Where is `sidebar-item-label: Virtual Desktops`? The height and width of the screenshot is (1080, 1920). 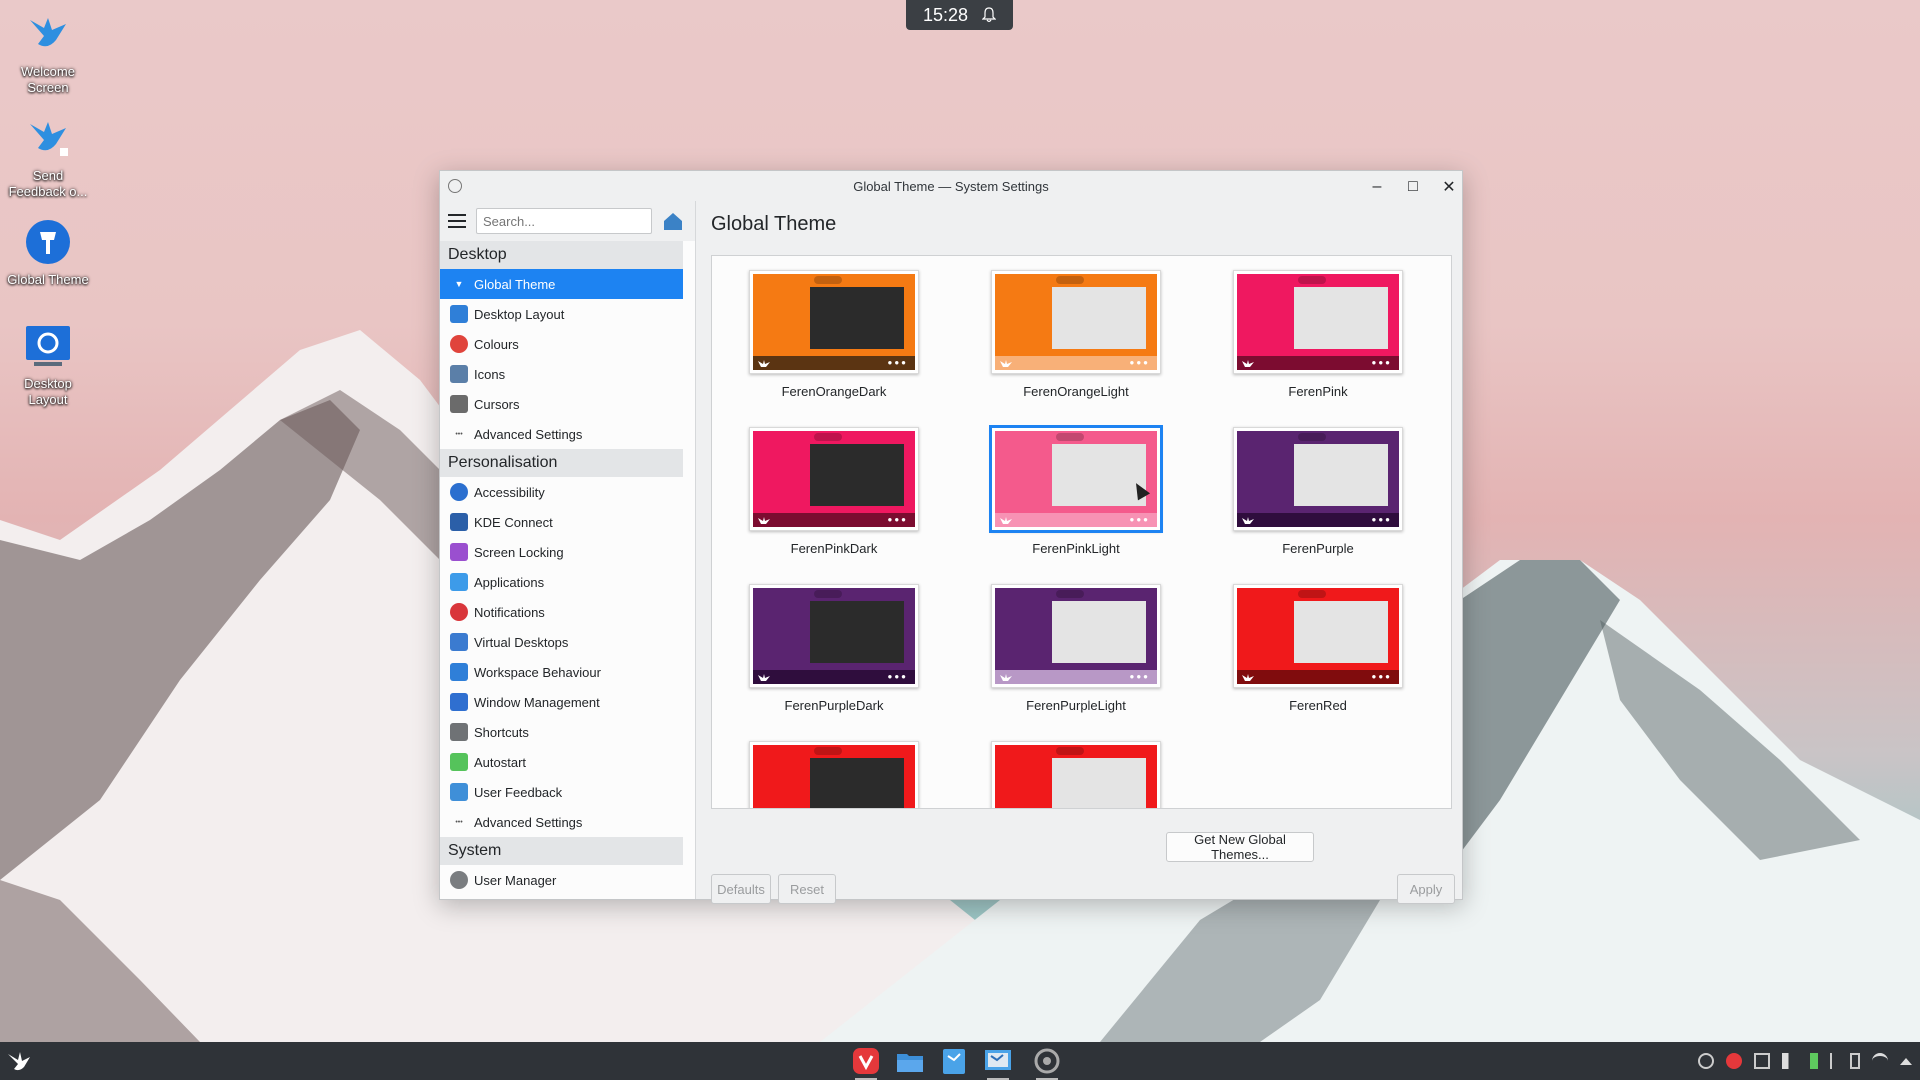 sidebar-item-label: Virtual Desktops is located at coordinates (521, 642).